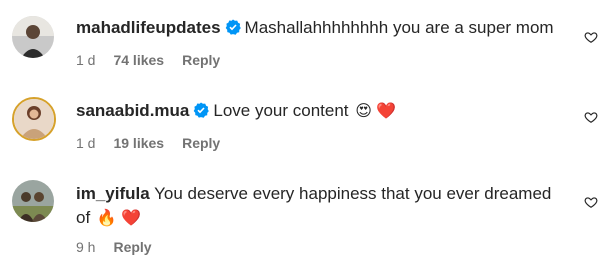 The width and height of the screenshot is (606, 258). Describe the element at coordinates (138, 143) in the screenshot. I see `likes-count: 19 likes` at that location.